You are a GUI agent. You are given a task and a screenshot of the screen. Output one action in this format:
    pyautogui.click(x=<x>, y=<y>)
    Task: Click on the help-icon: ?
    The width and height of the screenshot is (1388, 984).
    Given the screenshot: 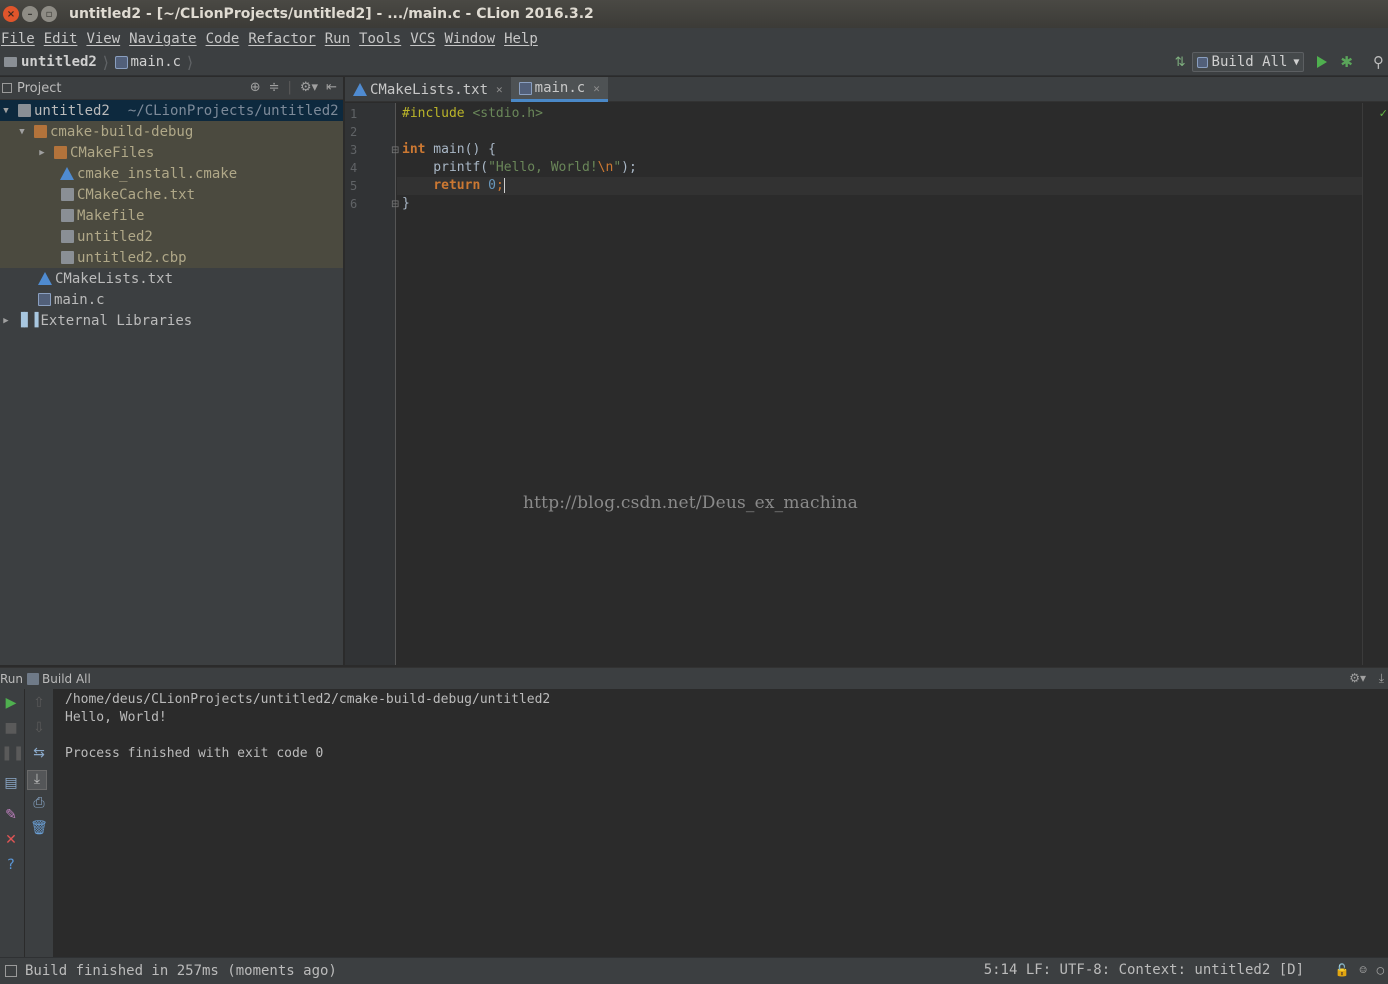 What is the action you would take?
    pyautogui.click(x=11, y=865)
    